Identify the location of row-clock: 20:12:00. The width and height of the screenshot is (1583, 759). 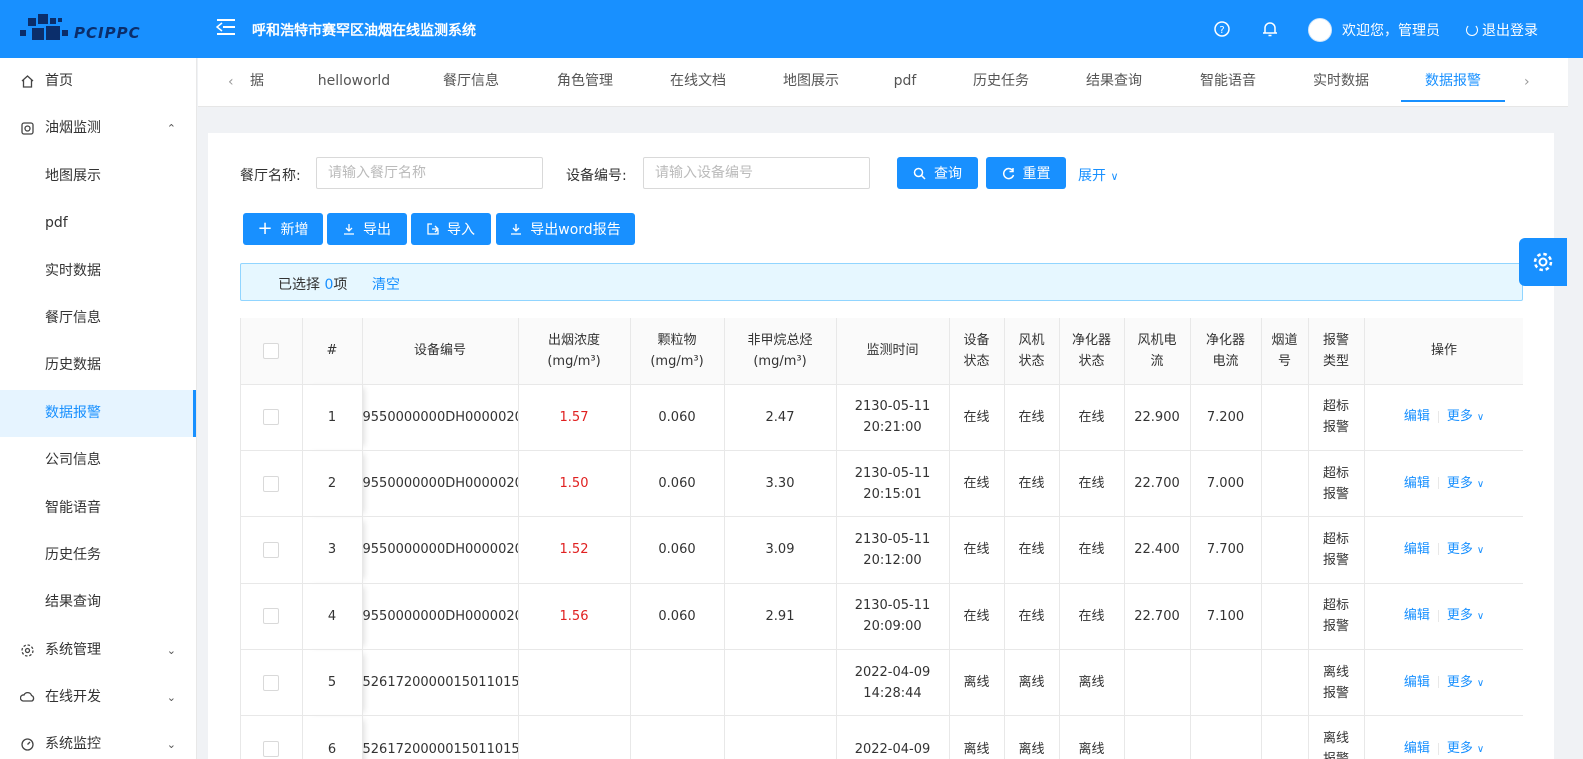
(892, 560).